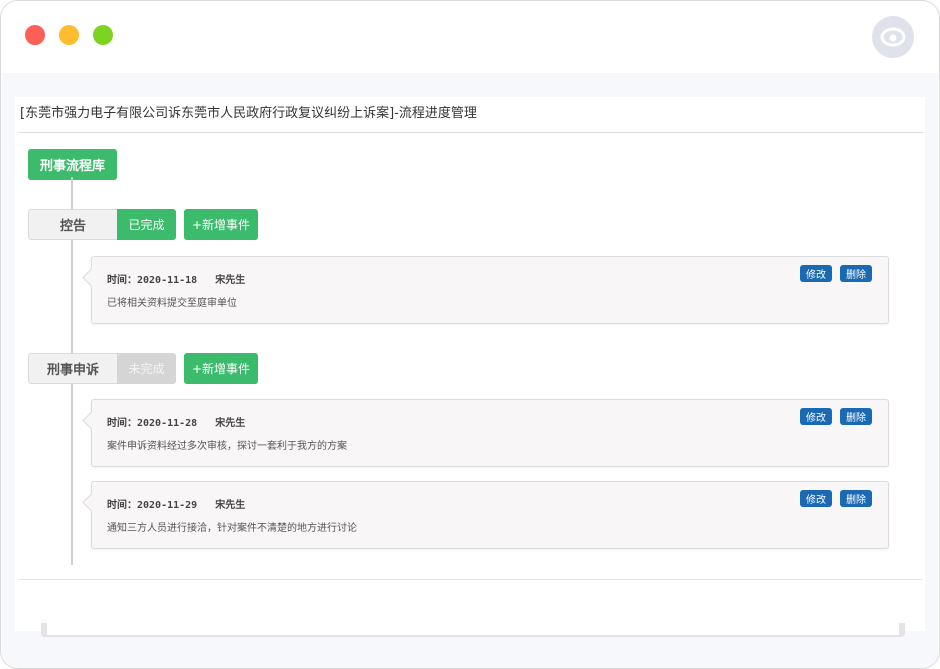 This screenshot has height=669, width=940. I want to click on event-card: 时间：2020-11-18 宋先生 已将相关资料提交至庭审单位 修改 删除, so click(490, 290).